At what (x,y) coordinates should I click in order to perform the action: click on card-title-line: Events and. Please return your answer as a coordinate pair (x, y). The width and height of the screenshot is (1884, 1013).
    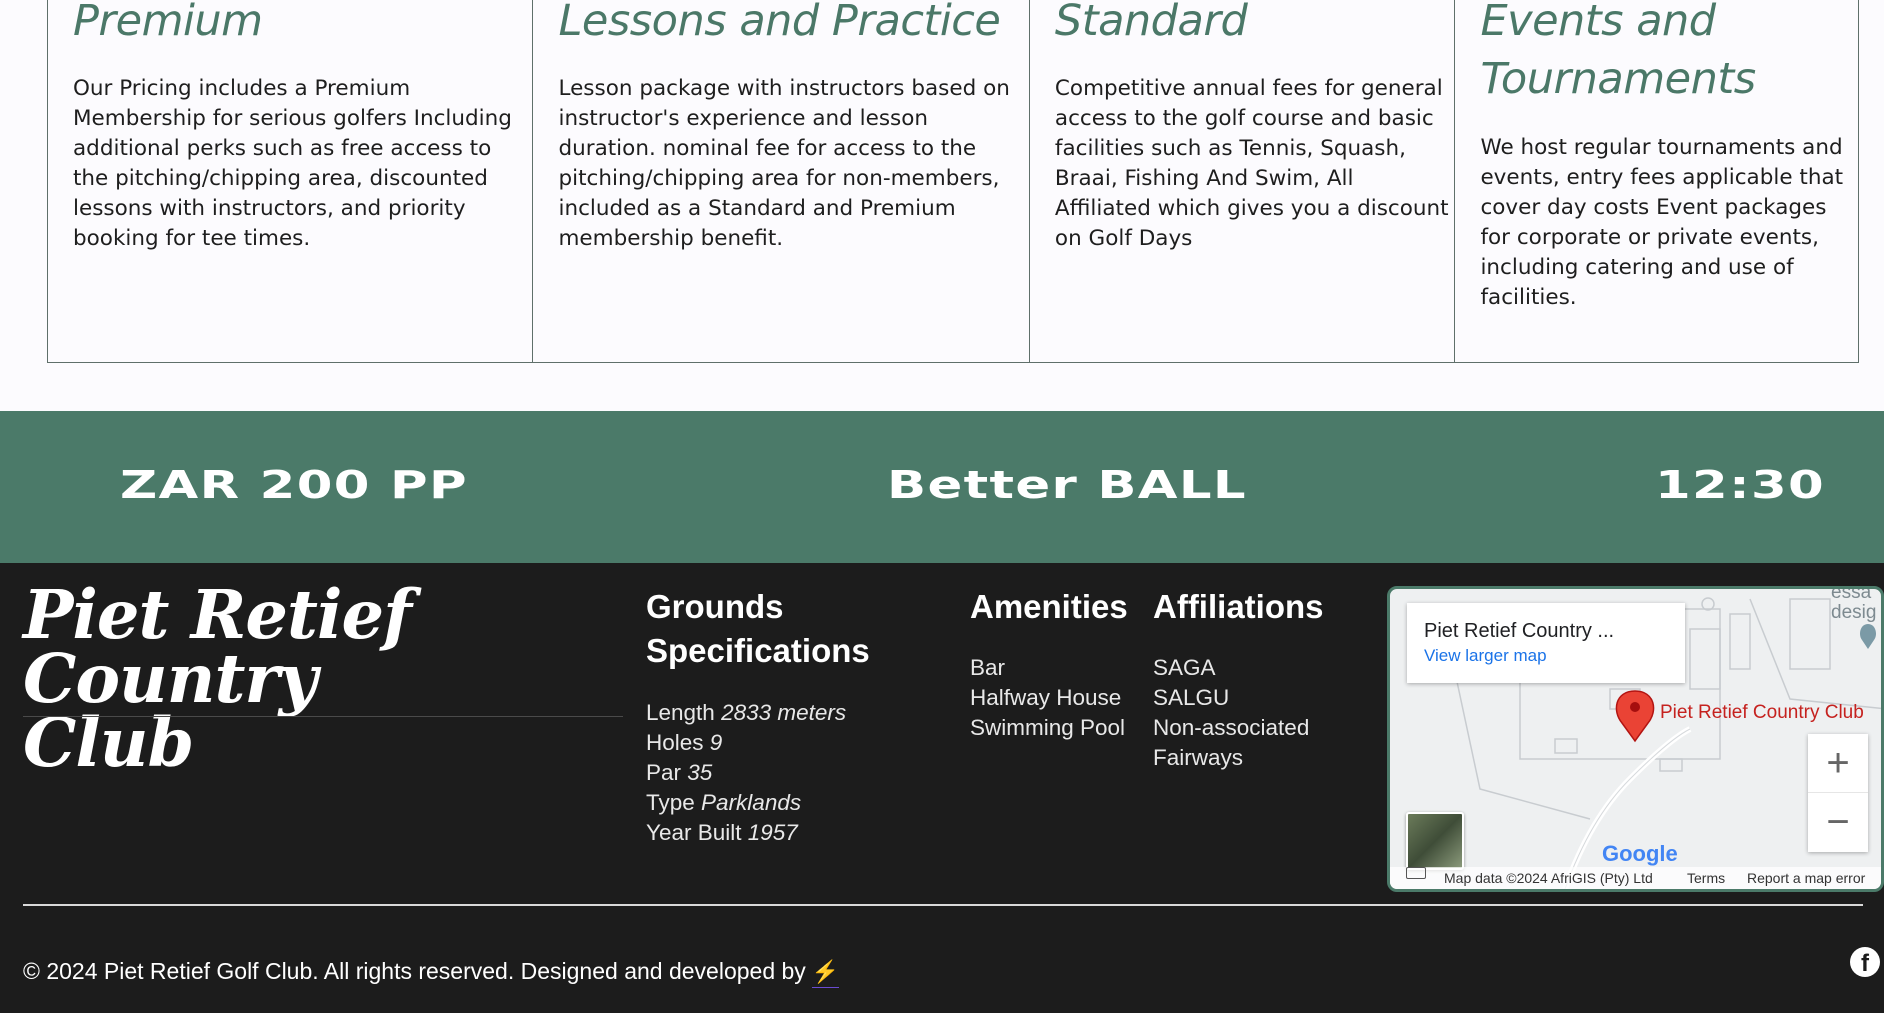
    Looking at the image, I should click on (1598, 23).